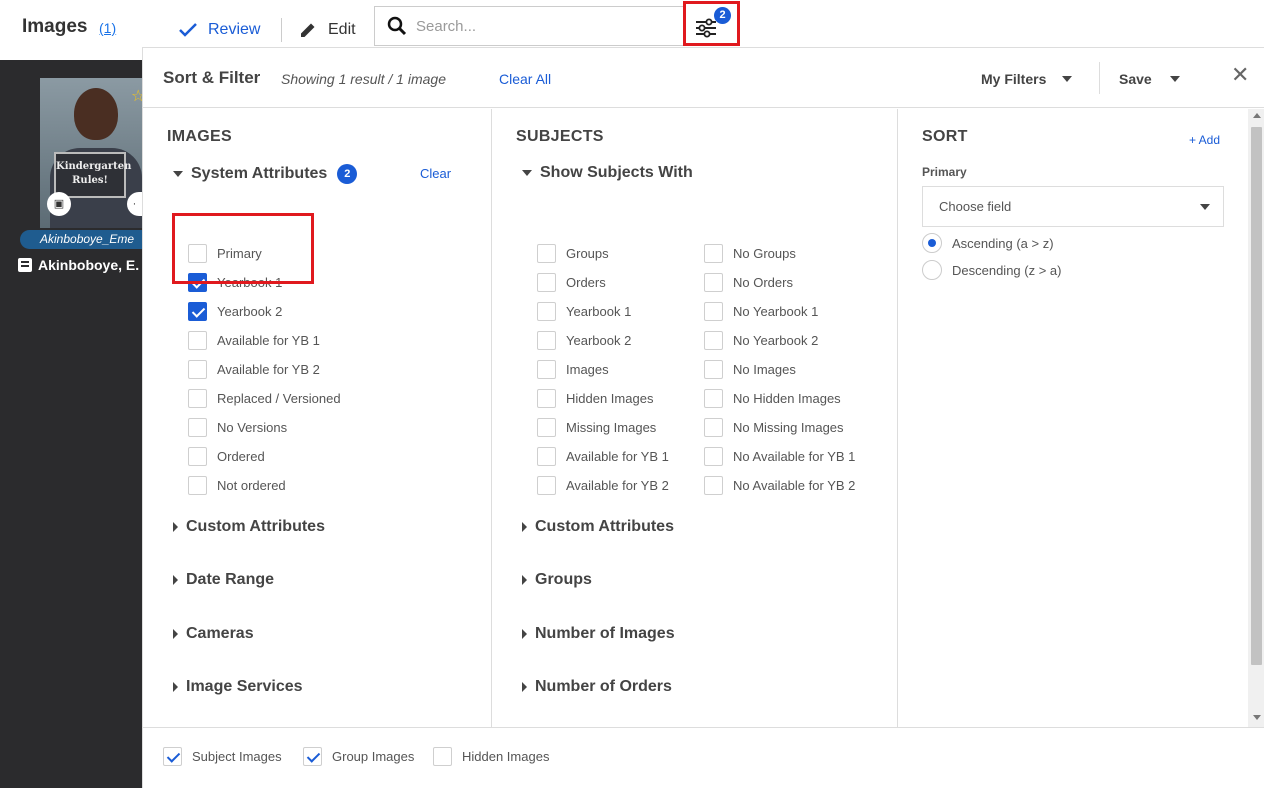  Describe the element at coordinates (597, 687) in the screenshot. I see `subjects-section-number-of-orders: Number of Orders` at that location.